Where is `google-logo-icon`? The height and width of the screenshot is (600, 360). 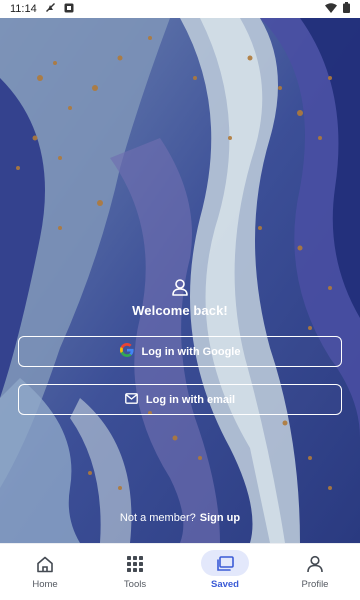
google-logo-icon is located at coordinates (126, 351).